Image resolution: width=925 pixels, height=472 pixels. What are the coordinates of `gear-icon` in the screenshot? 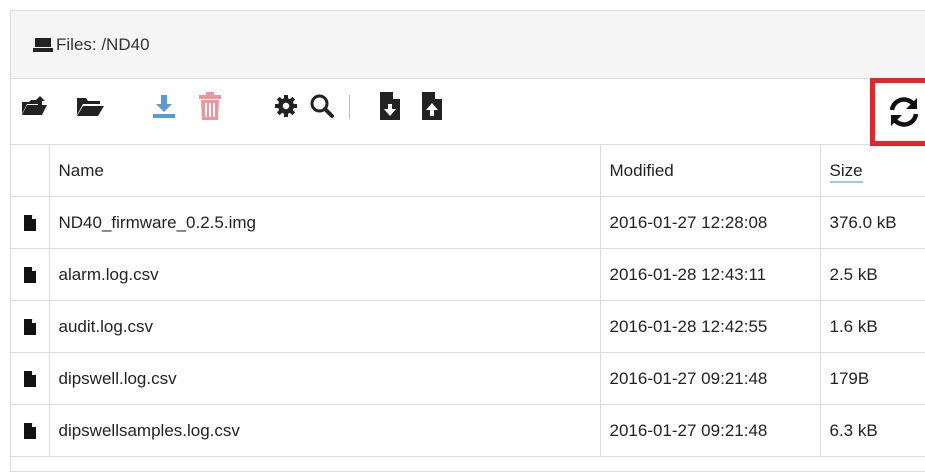 It's located at (286, 106).